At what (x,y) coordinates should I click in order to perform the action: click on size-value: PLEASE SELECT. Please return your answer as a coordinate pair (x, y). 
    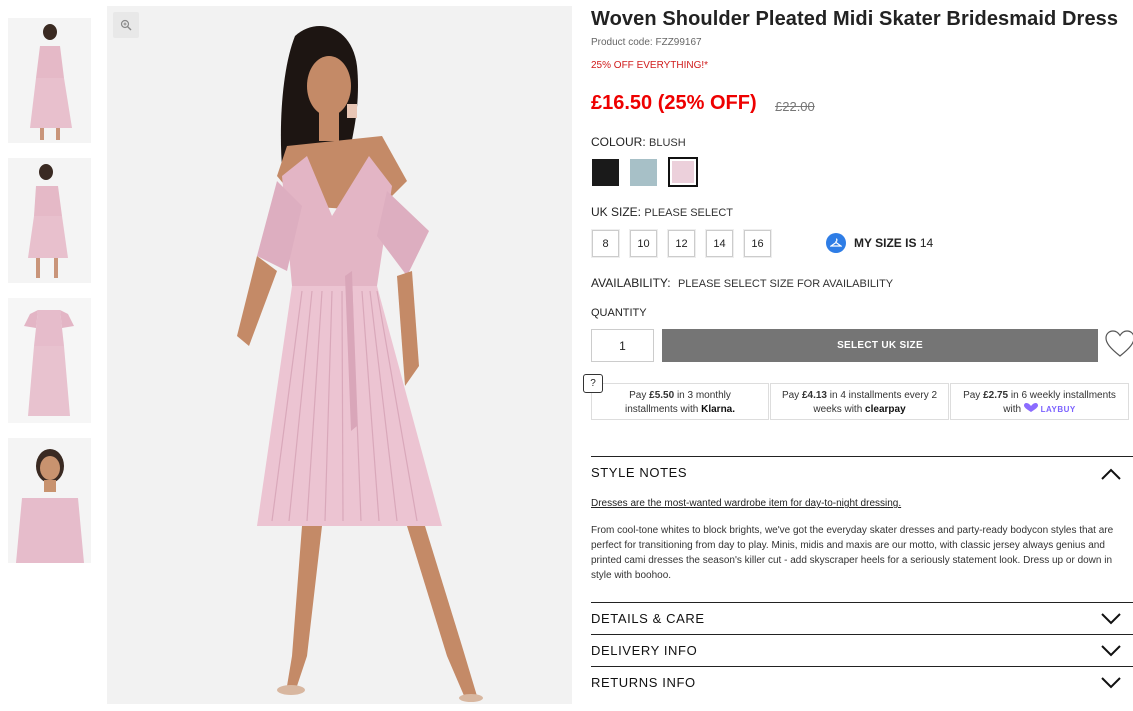
    Looking at the image, I should click on (689, 213).